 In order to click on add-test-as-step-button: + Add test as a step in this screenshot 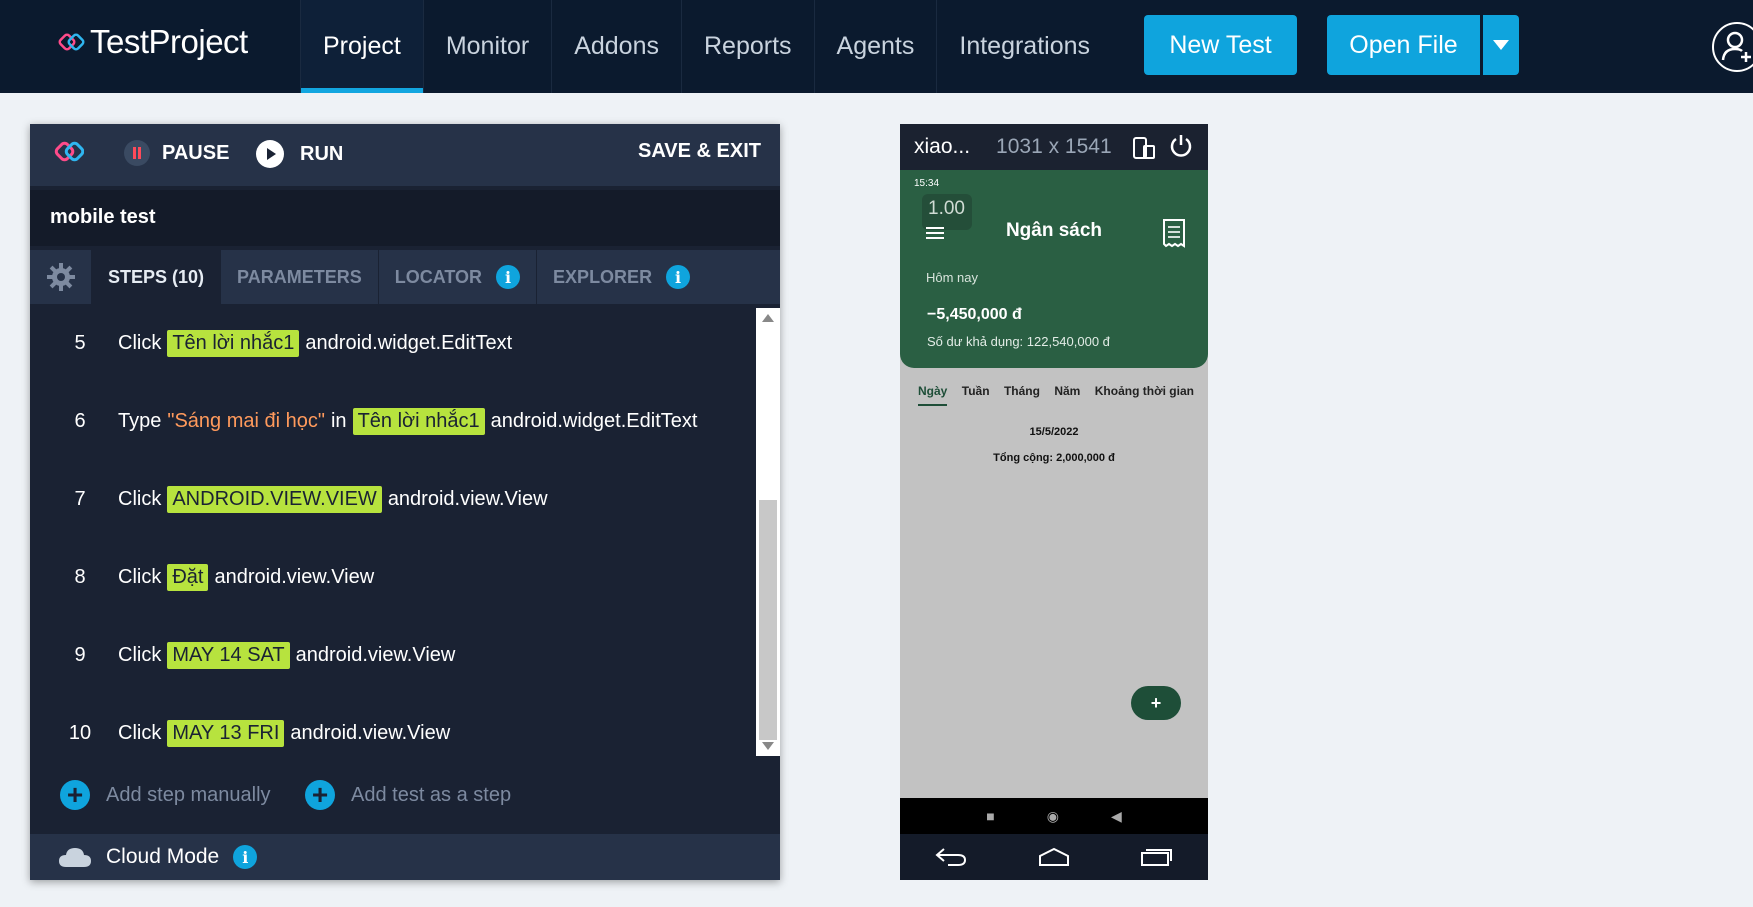, I will do `click(408, 795)`.